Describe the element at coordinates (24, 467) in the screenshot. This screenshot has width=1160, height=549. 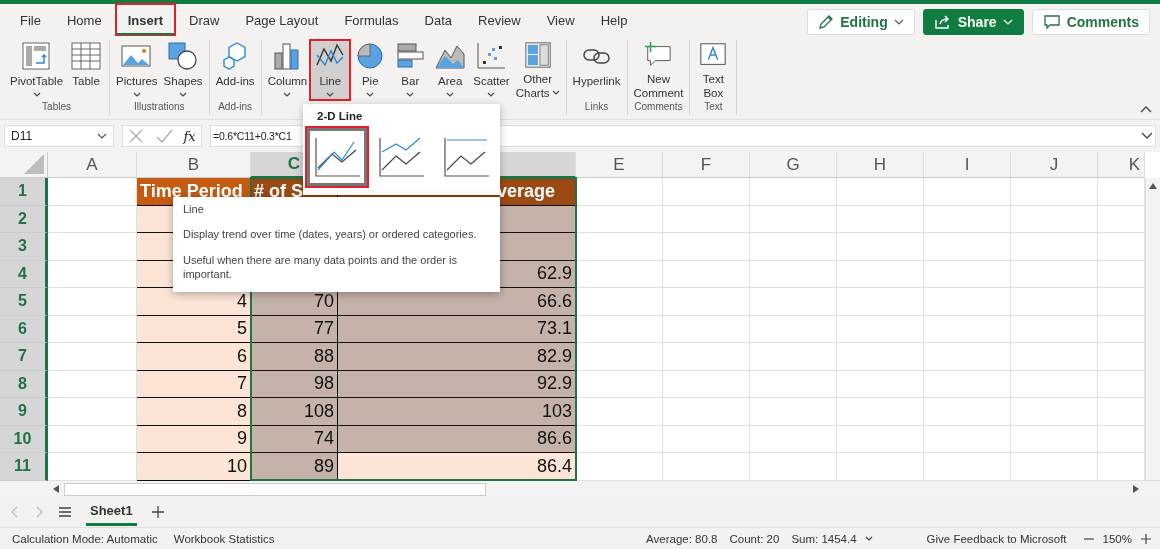
I see `row-header: 11` at that location.